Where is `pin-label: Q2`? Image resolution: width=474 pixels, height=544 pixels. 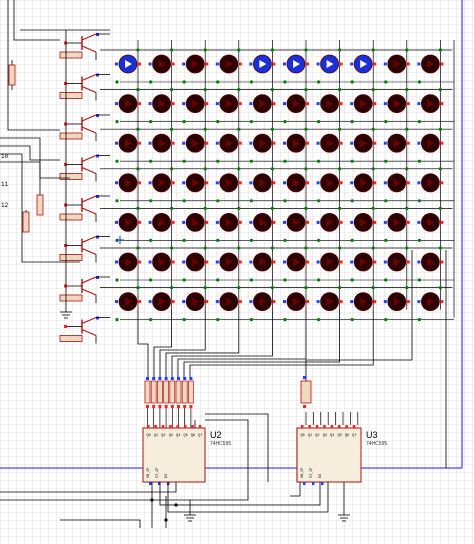 pin-label: Q2 is located at coordinates (163, 436).